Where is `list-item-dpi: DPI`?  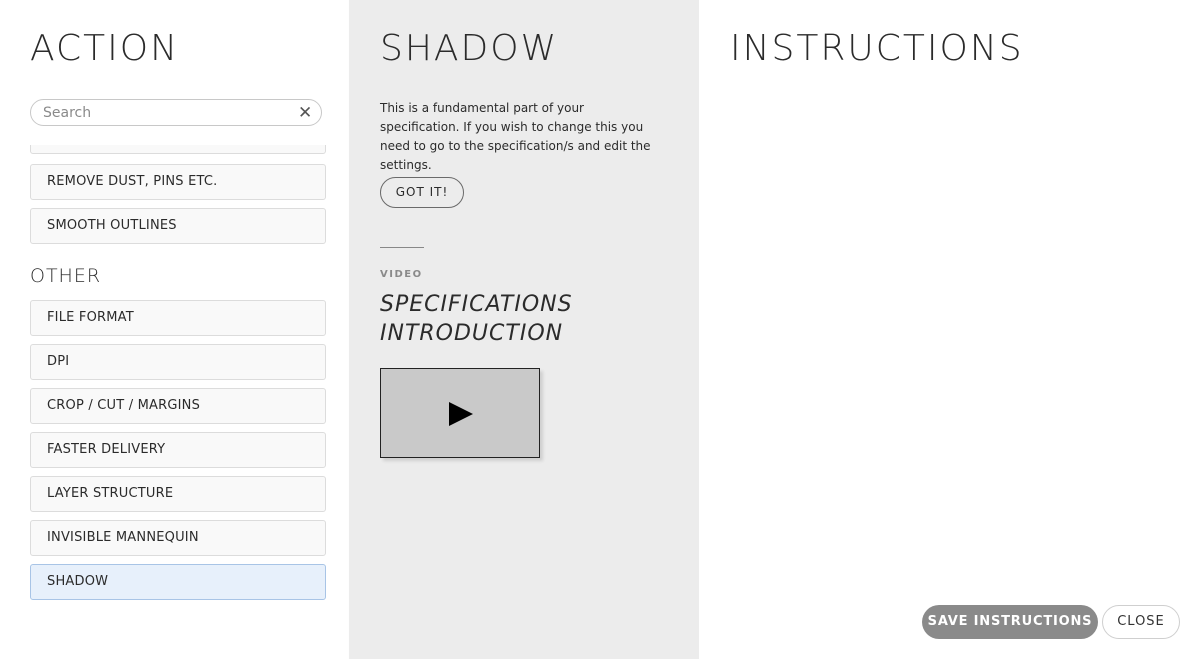
list-item-dpi: DPI is located at coordinates (178, 362).